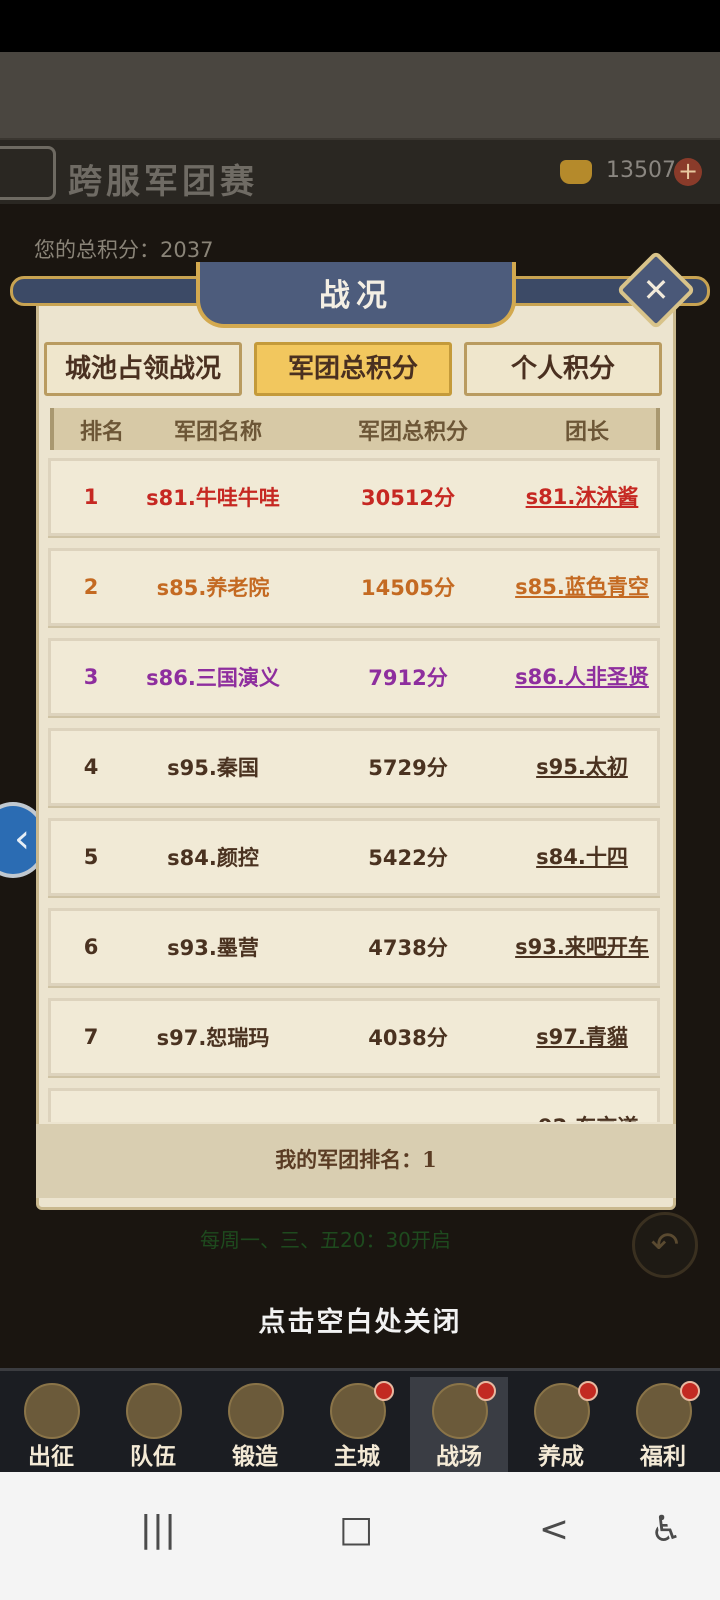 The image size is (720, 1600). What do you see at coordinates (582, 497) in the screenshot?
I see `leader-link: s81.沐沐酱` at bounding box center [582, 497].